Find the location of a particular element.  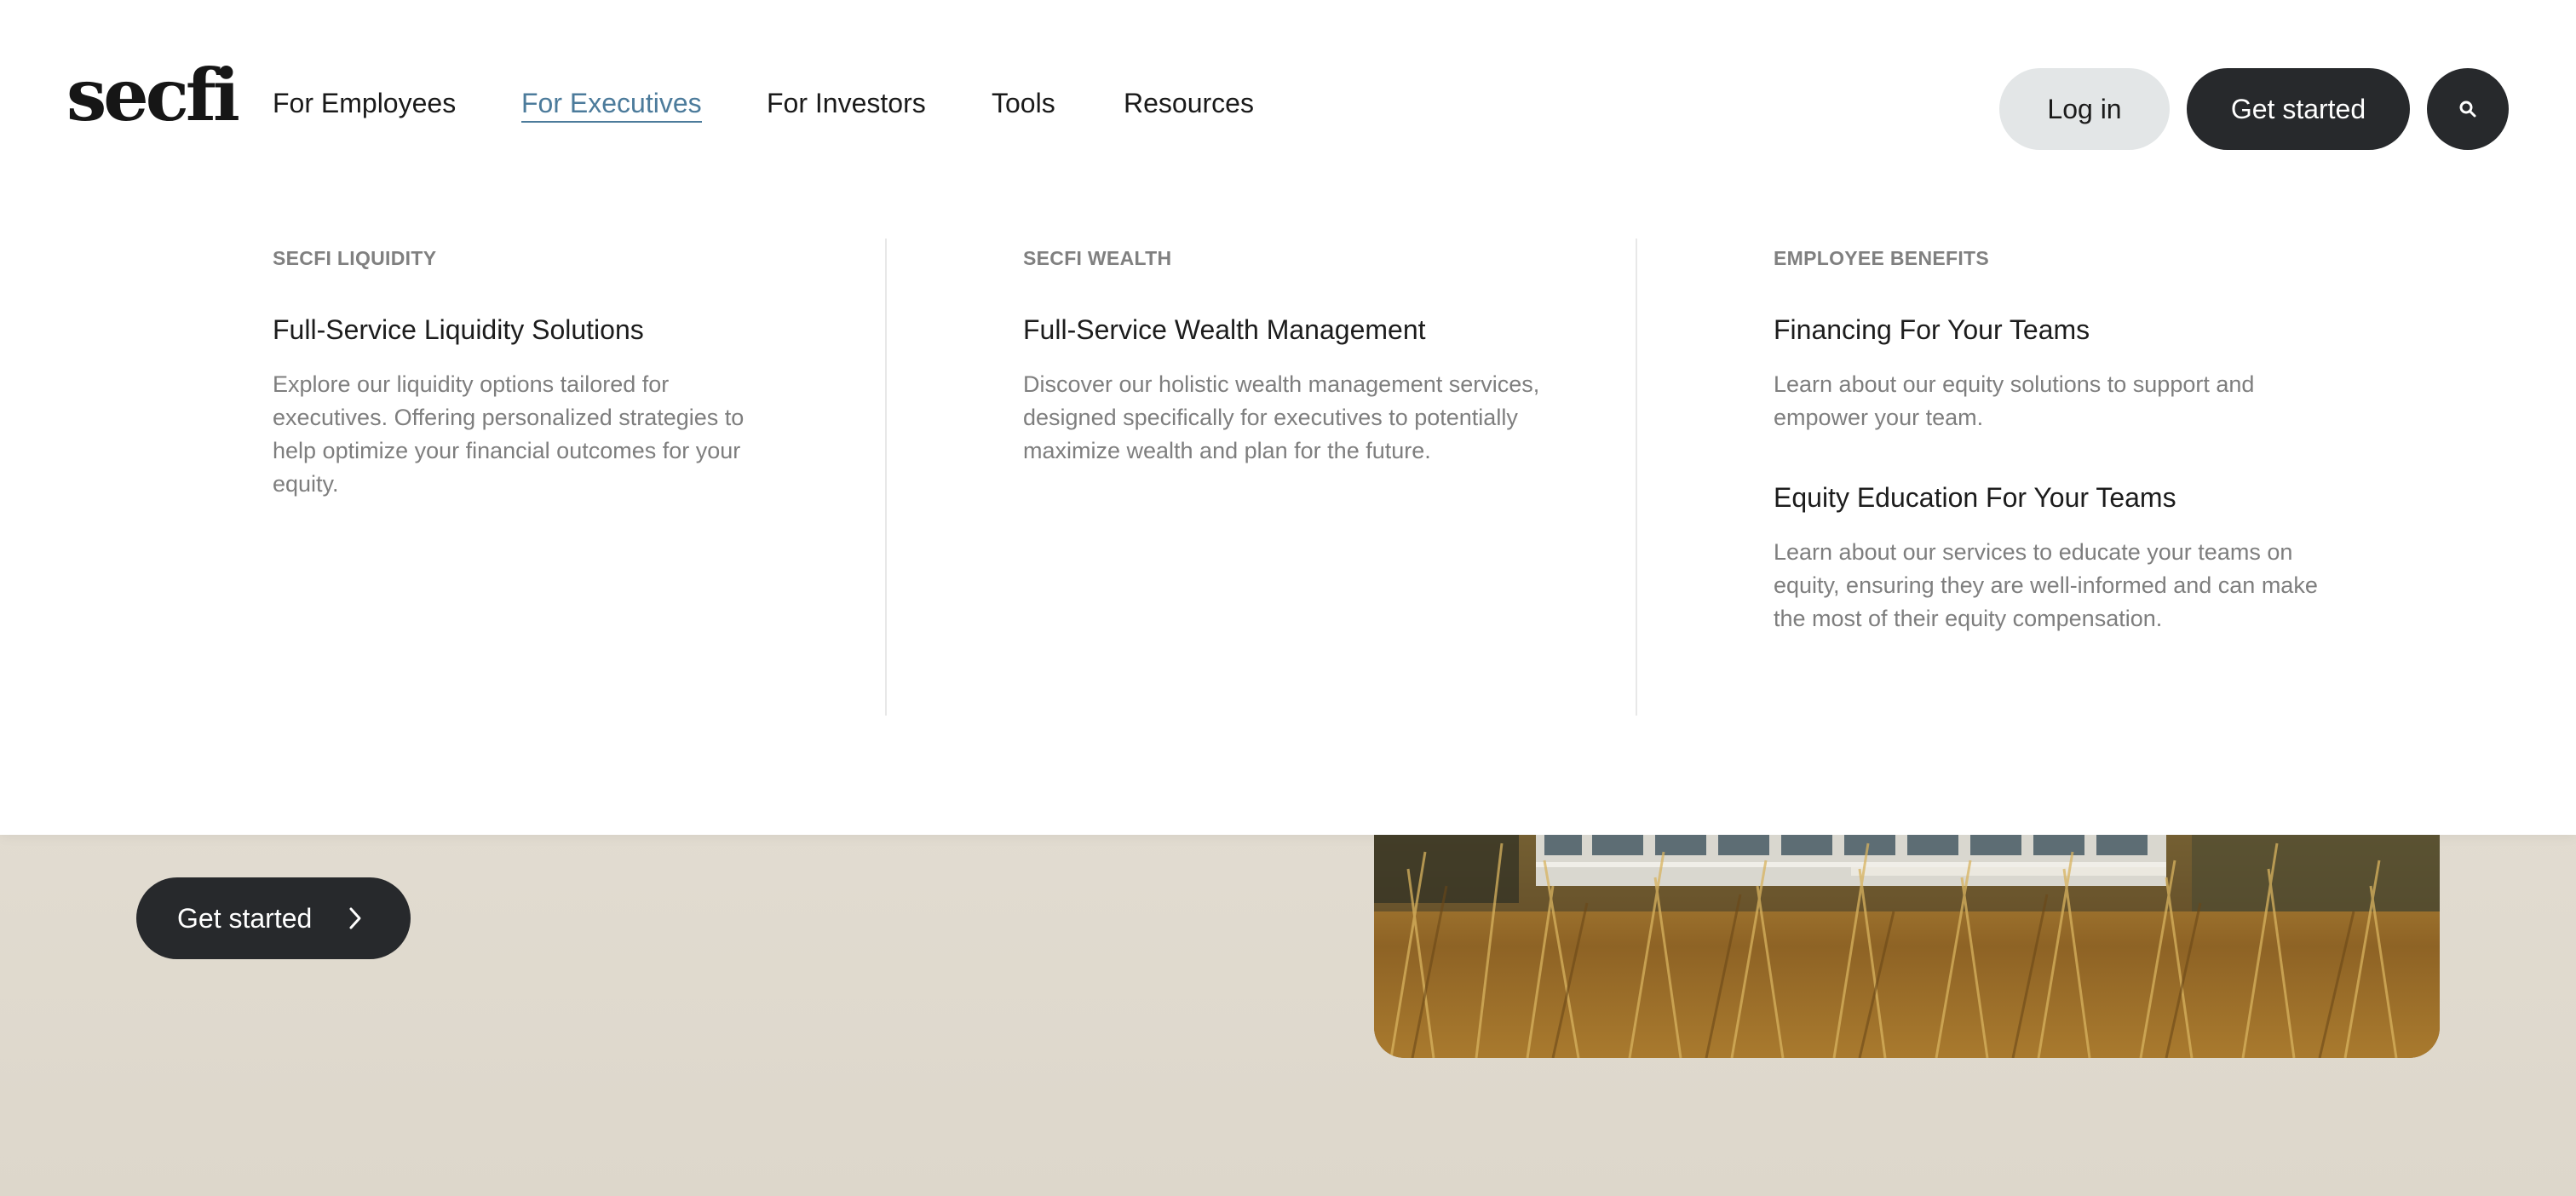

menu-link-financing-teams: Financing For Your Teams is located at coordinates (2047, 330).